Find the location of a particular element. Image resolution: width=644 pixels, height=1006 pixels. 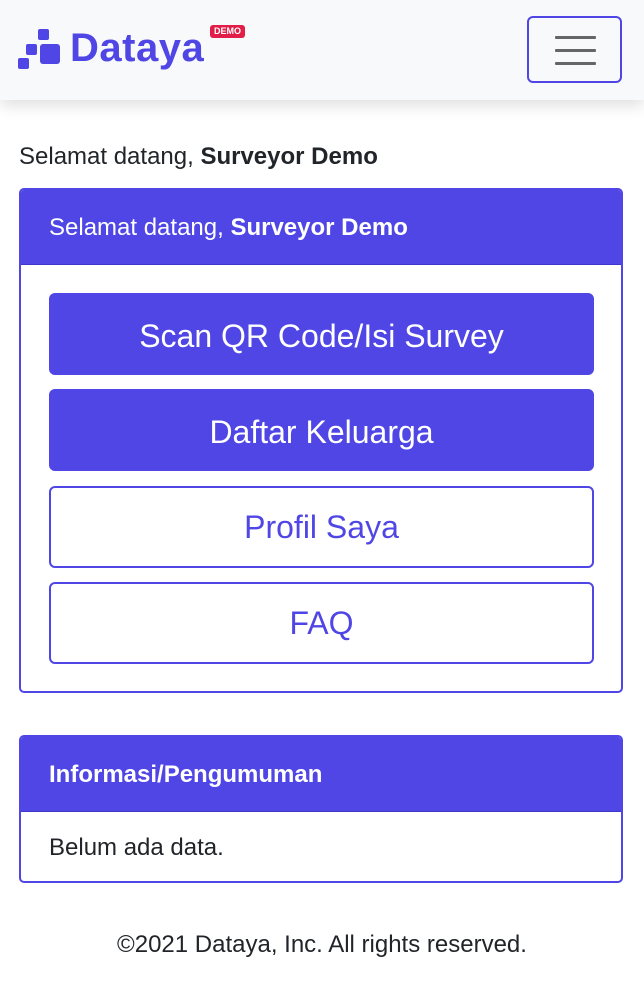

faq-button: FAQ is located at coordinates (321, 623).